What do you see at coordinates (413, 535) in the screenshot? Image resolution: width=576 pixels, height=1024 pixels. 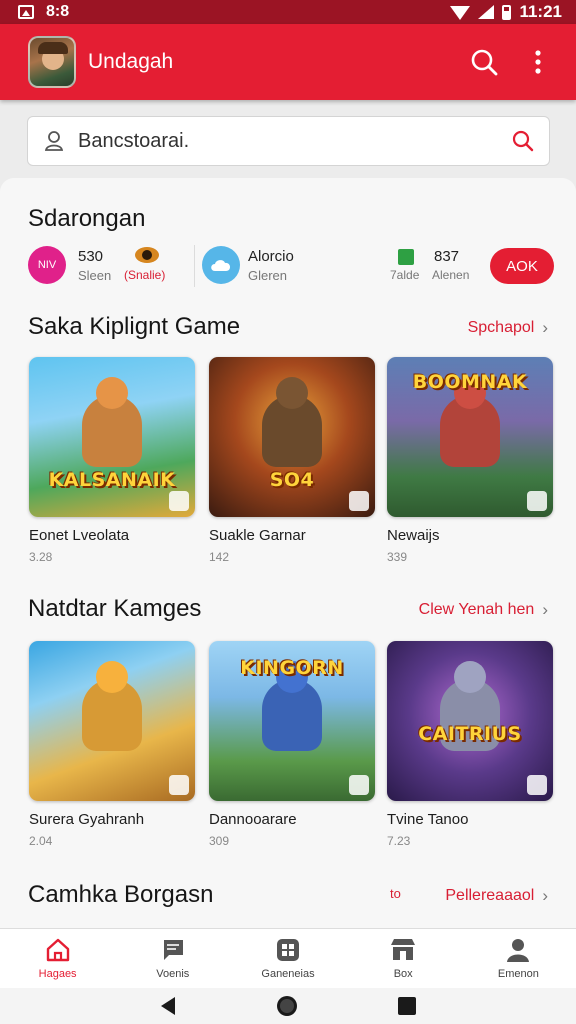 I see `game-title: Newaijs` at bounding box center [413, 535].